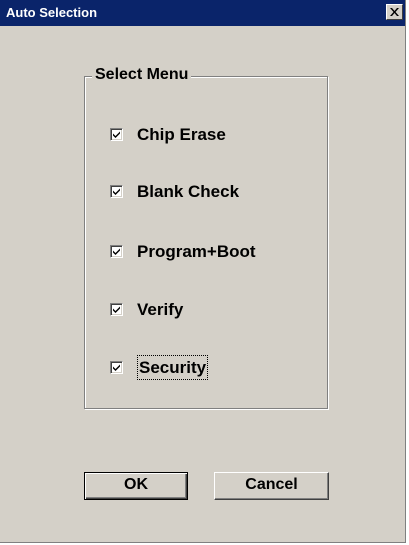 The width and height of the screenshot is (409, 545). Describe the element at coordinates (52, 12) in the screenshot. I see `window-title: Auto Selection` at that location.